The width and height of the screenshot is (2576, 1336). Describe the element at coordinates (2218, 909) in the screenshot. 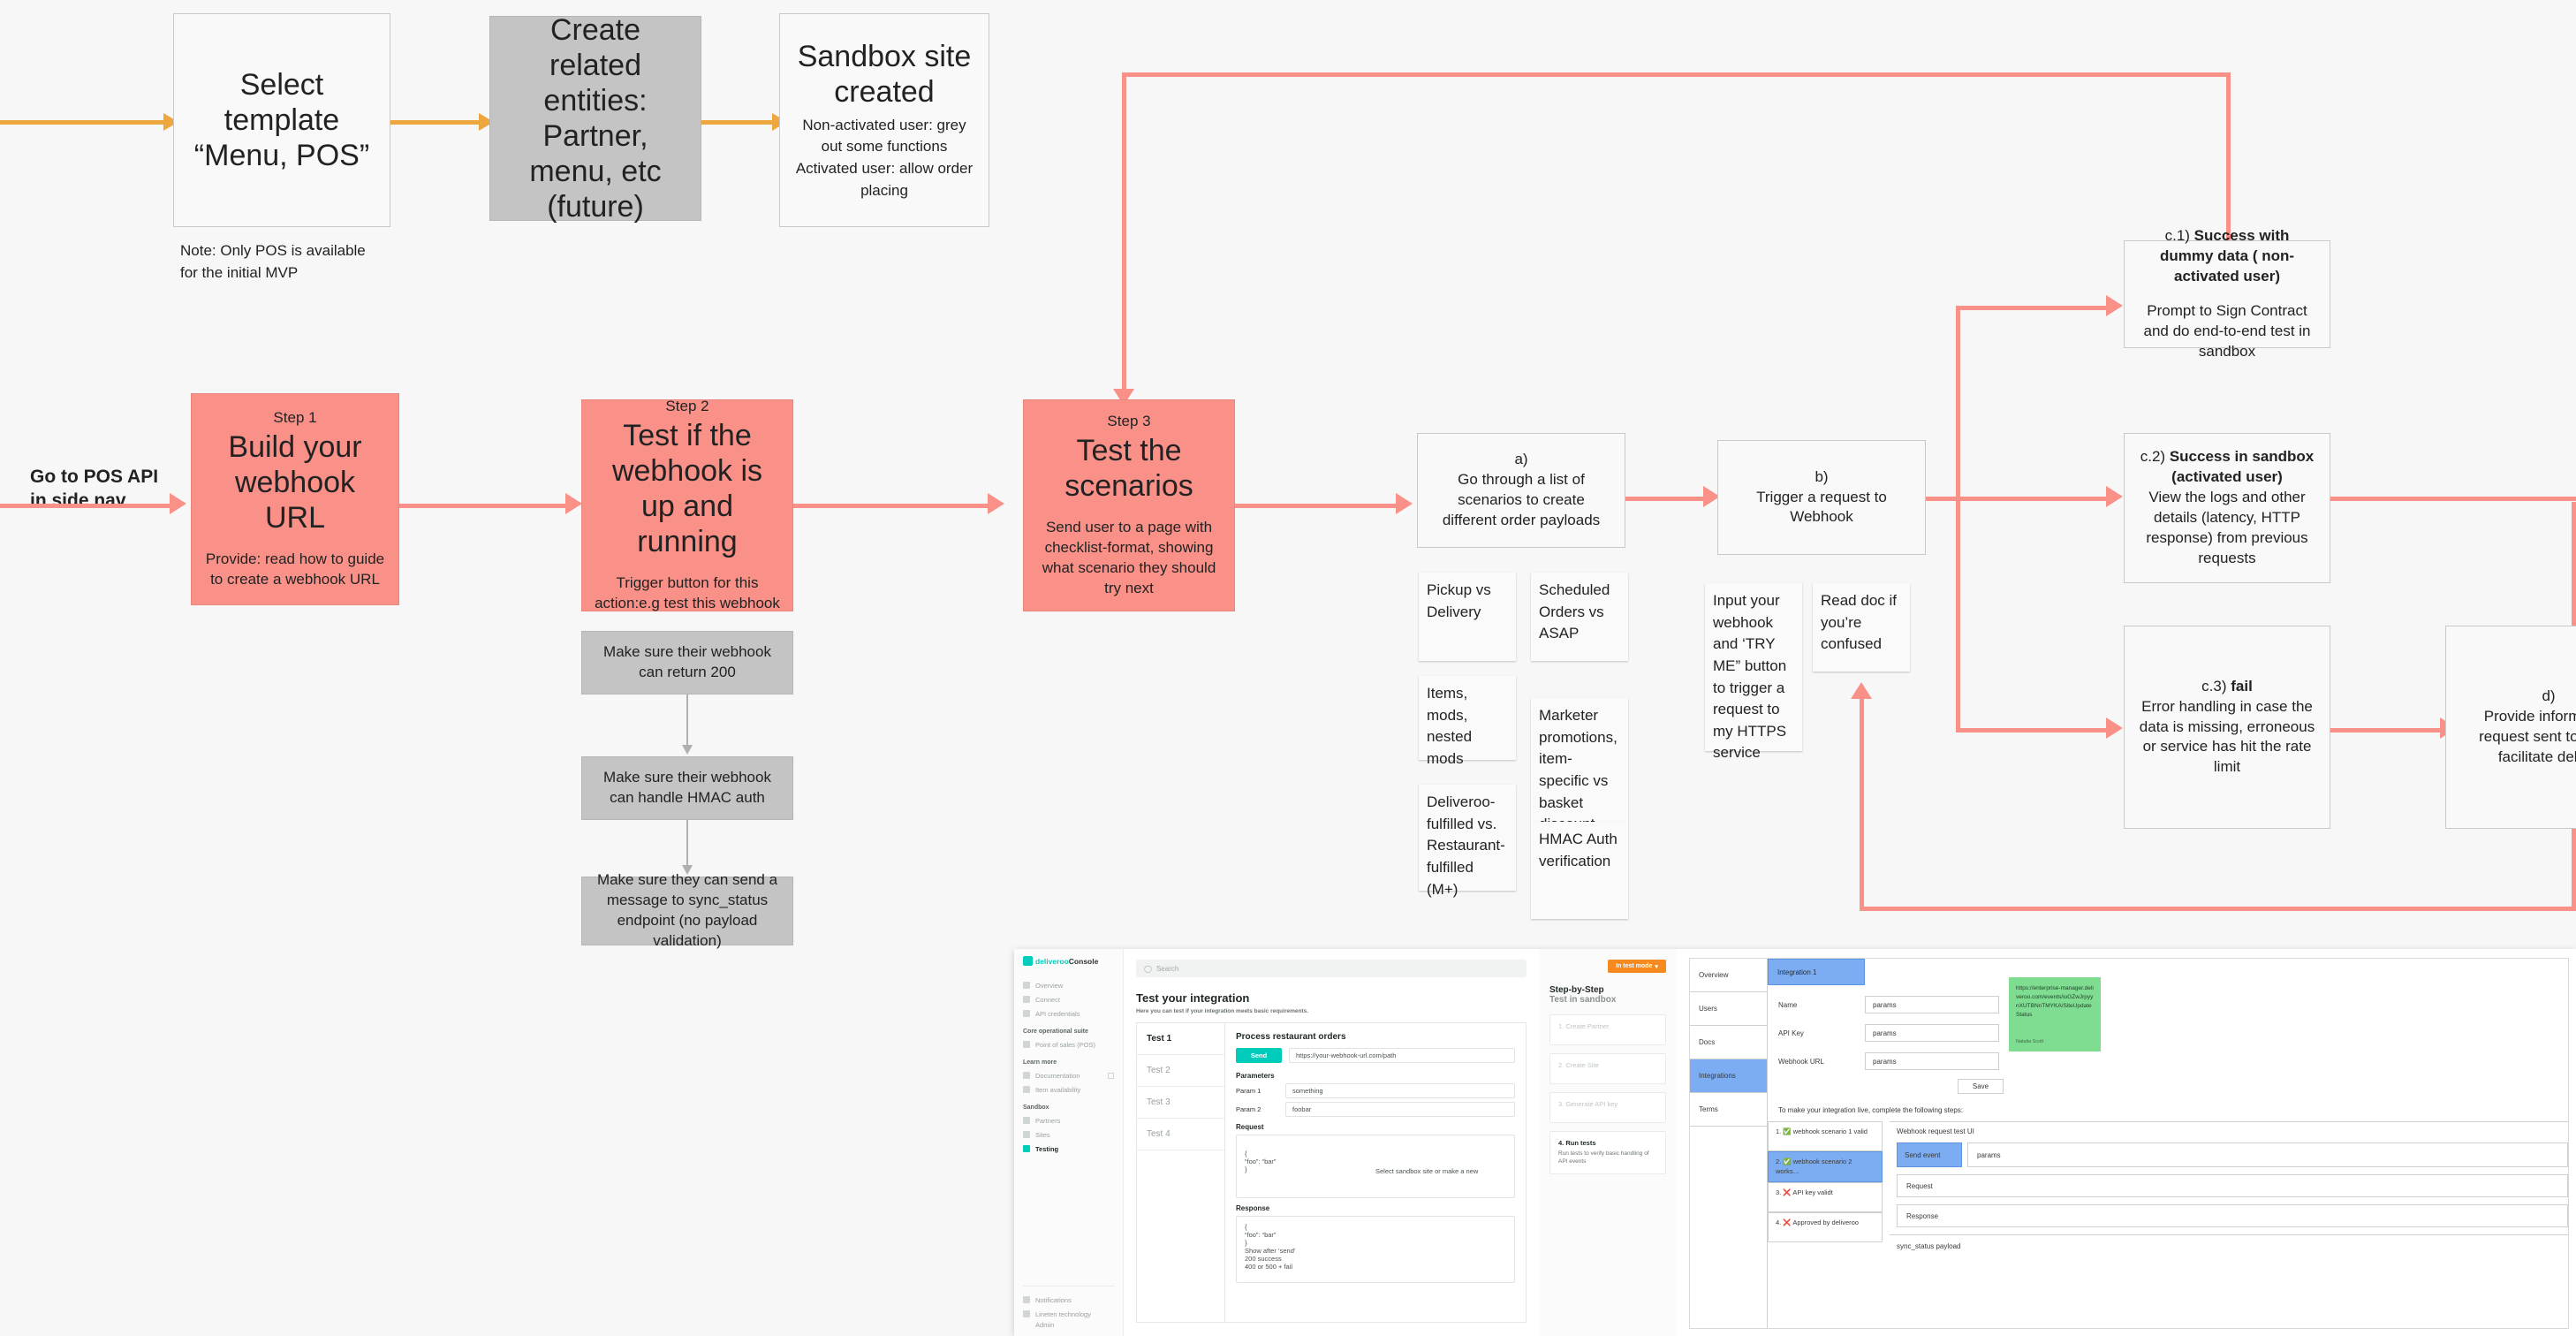

I see `connector-loop-bottom` at that location.